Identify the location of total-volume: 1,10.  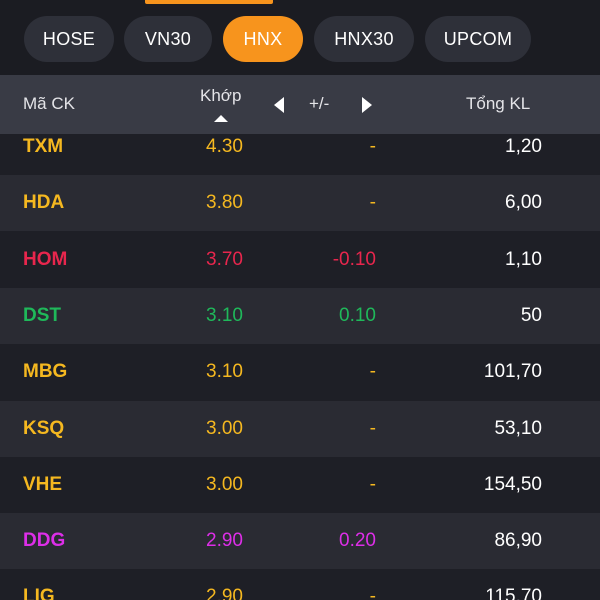
(523, 259).